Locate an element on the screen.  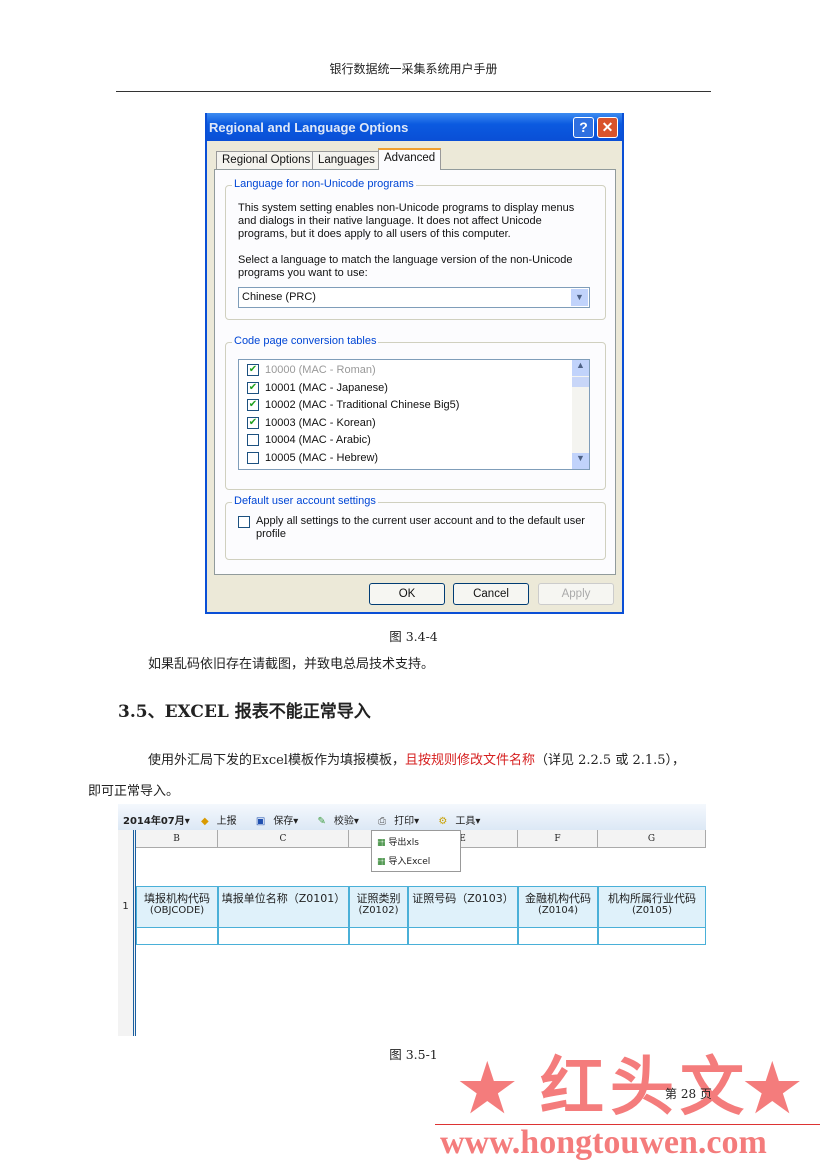
paragraph: 如果乱码依旧存在请截图，并致电总局技术支持。 is located at coordinates (291, 664).